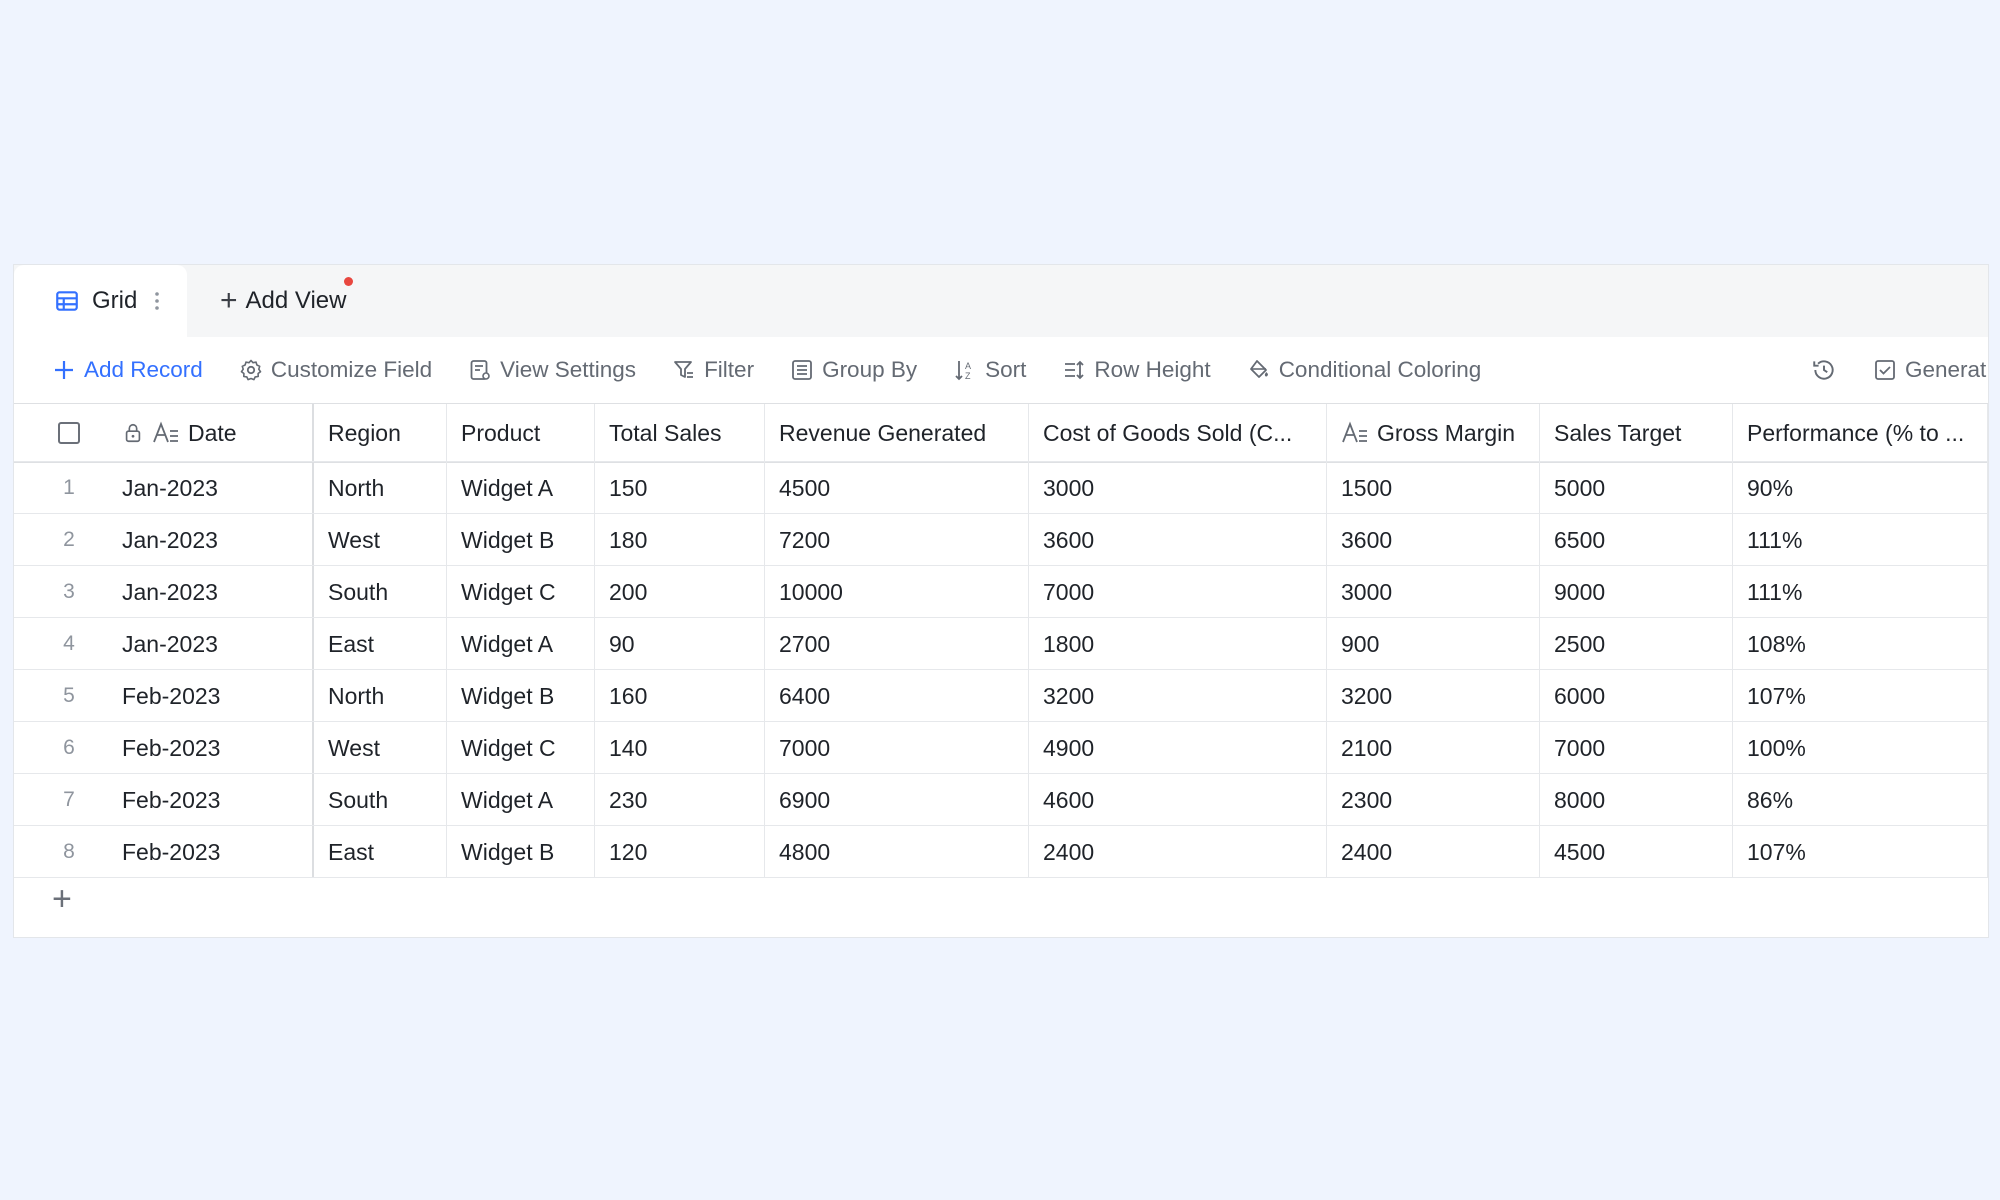  I want to click on table-cell: 200, so click(680, 592).